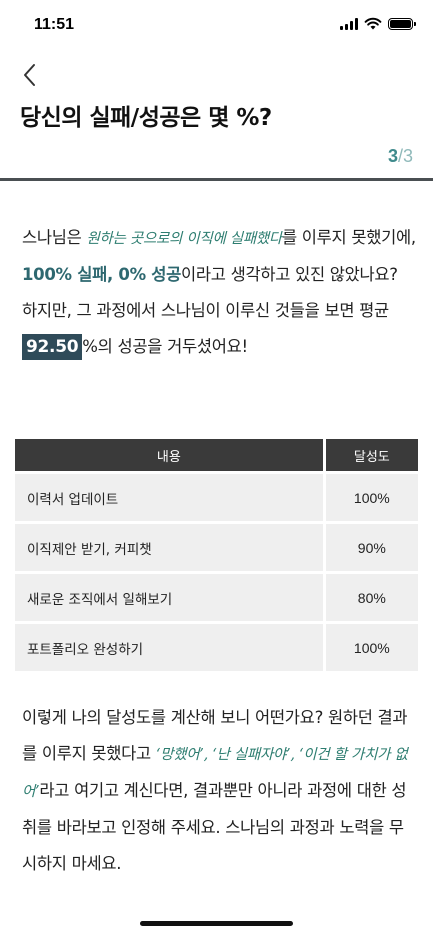  I want to click on table-header-content: 내용, so click(169, 455).